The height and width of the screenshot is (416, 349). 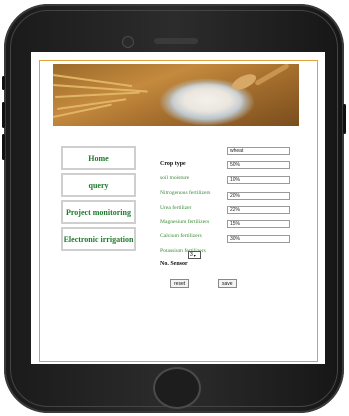 I want to click on volume-up-button, so click(x=3, y=115).